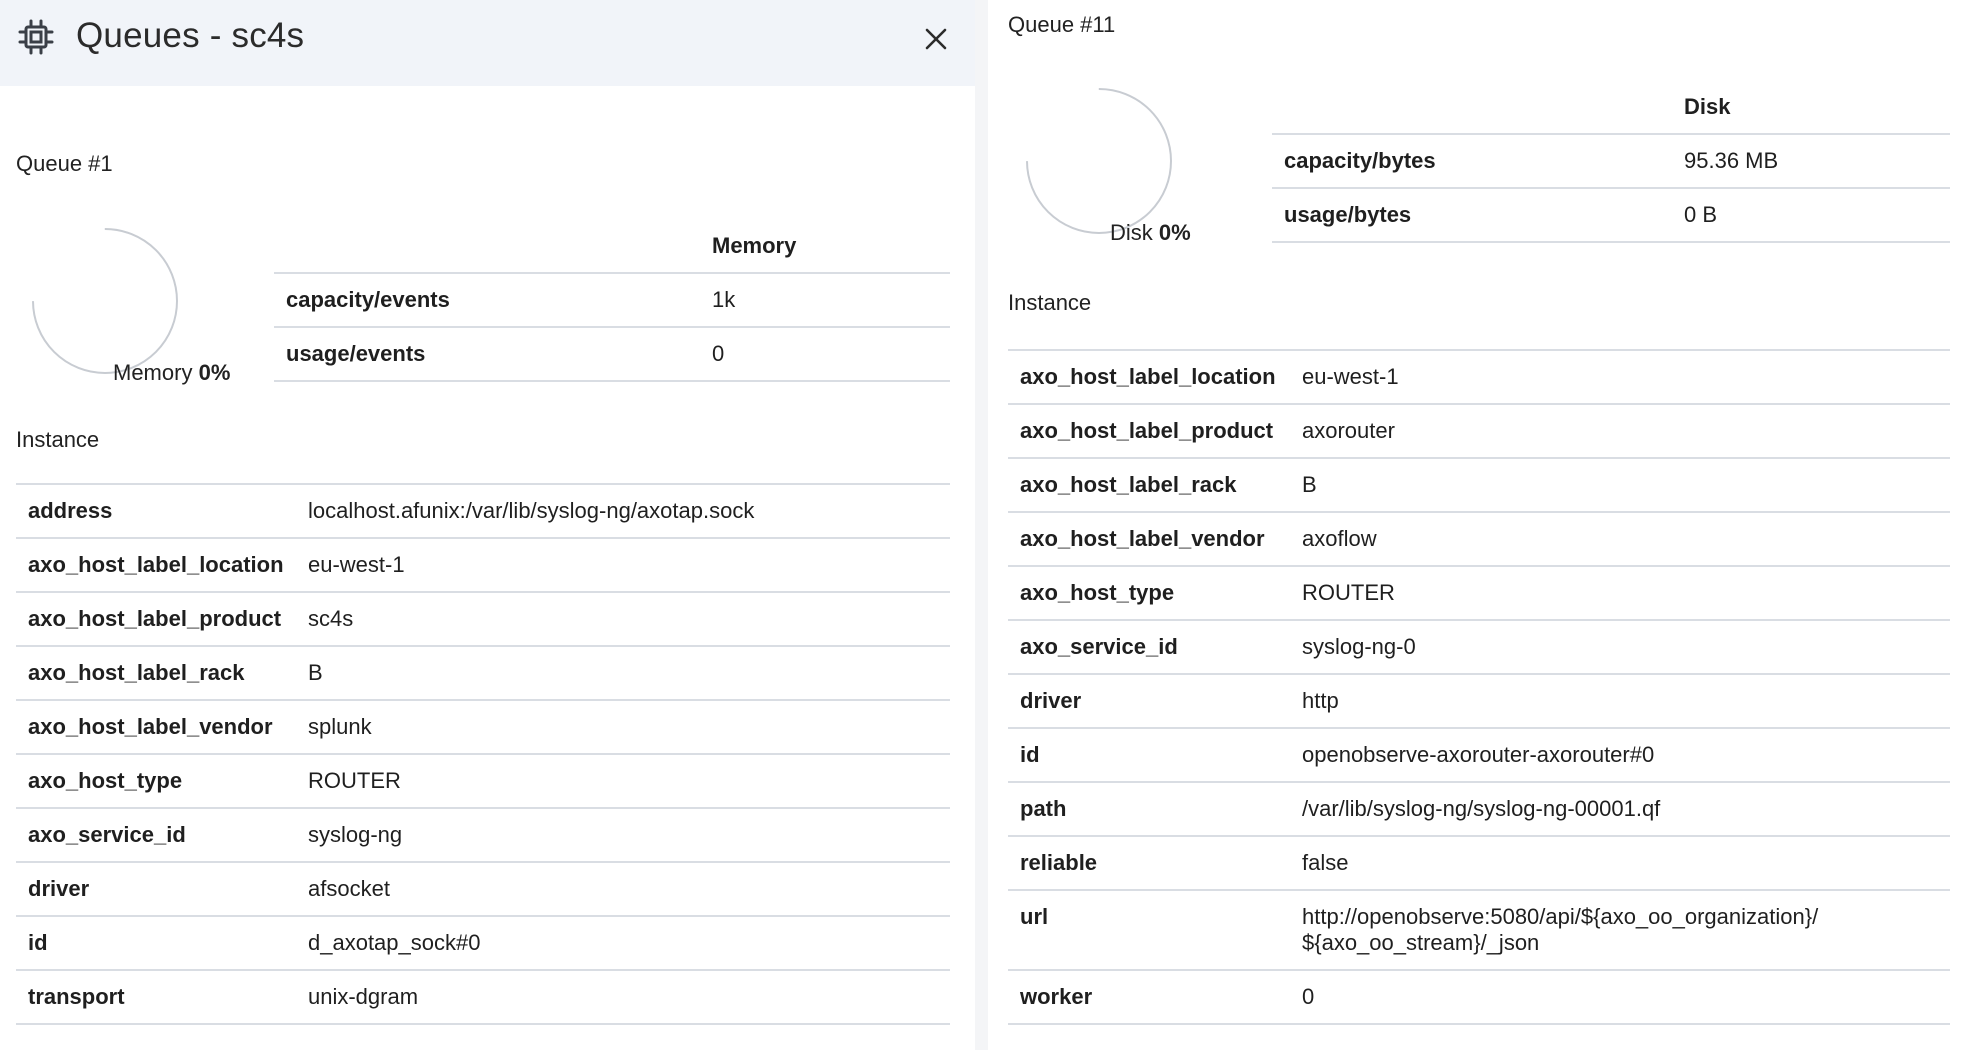 This screenshot has width=1971, height=1050. Describe the element at coordinates (1149, 808) in the screenshot. I see `row-key: path` at that location.